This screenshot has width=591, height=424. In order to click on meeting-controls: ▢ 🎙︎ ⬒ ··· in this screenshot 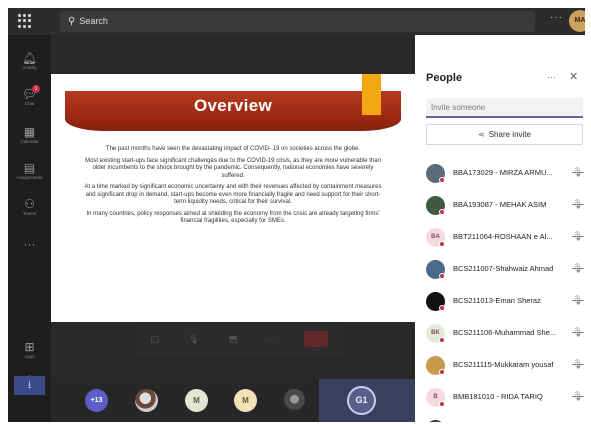, I will do `click(239, 339)`.